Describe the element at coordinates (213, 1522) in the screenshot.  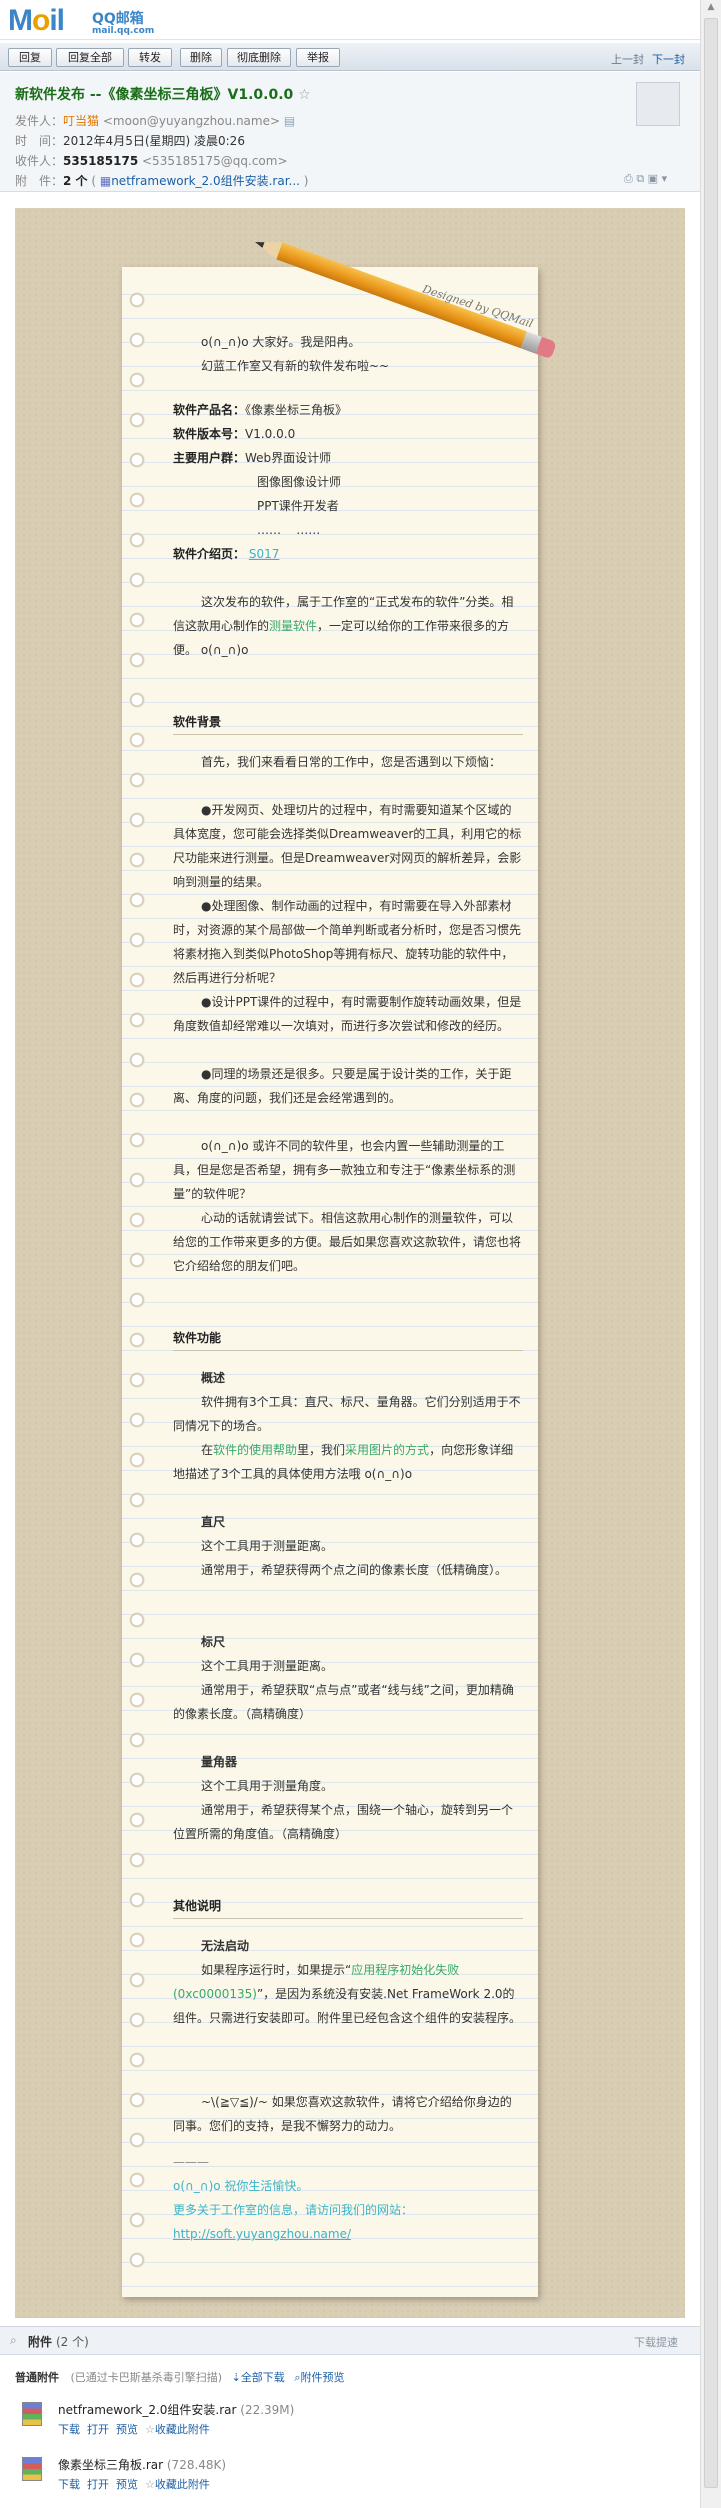
I see `ruler-title: 直尺` at that location.